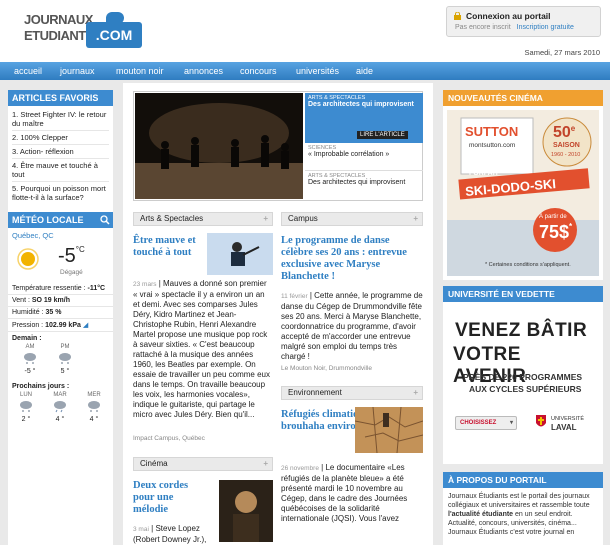 Image resolution: width=610 pixels, height=545 pixels. What do you see at coordinates (564, 427) in the screenshot?
I see `uni-label-bottom: LAVAL` at bounding box center [564, 427].